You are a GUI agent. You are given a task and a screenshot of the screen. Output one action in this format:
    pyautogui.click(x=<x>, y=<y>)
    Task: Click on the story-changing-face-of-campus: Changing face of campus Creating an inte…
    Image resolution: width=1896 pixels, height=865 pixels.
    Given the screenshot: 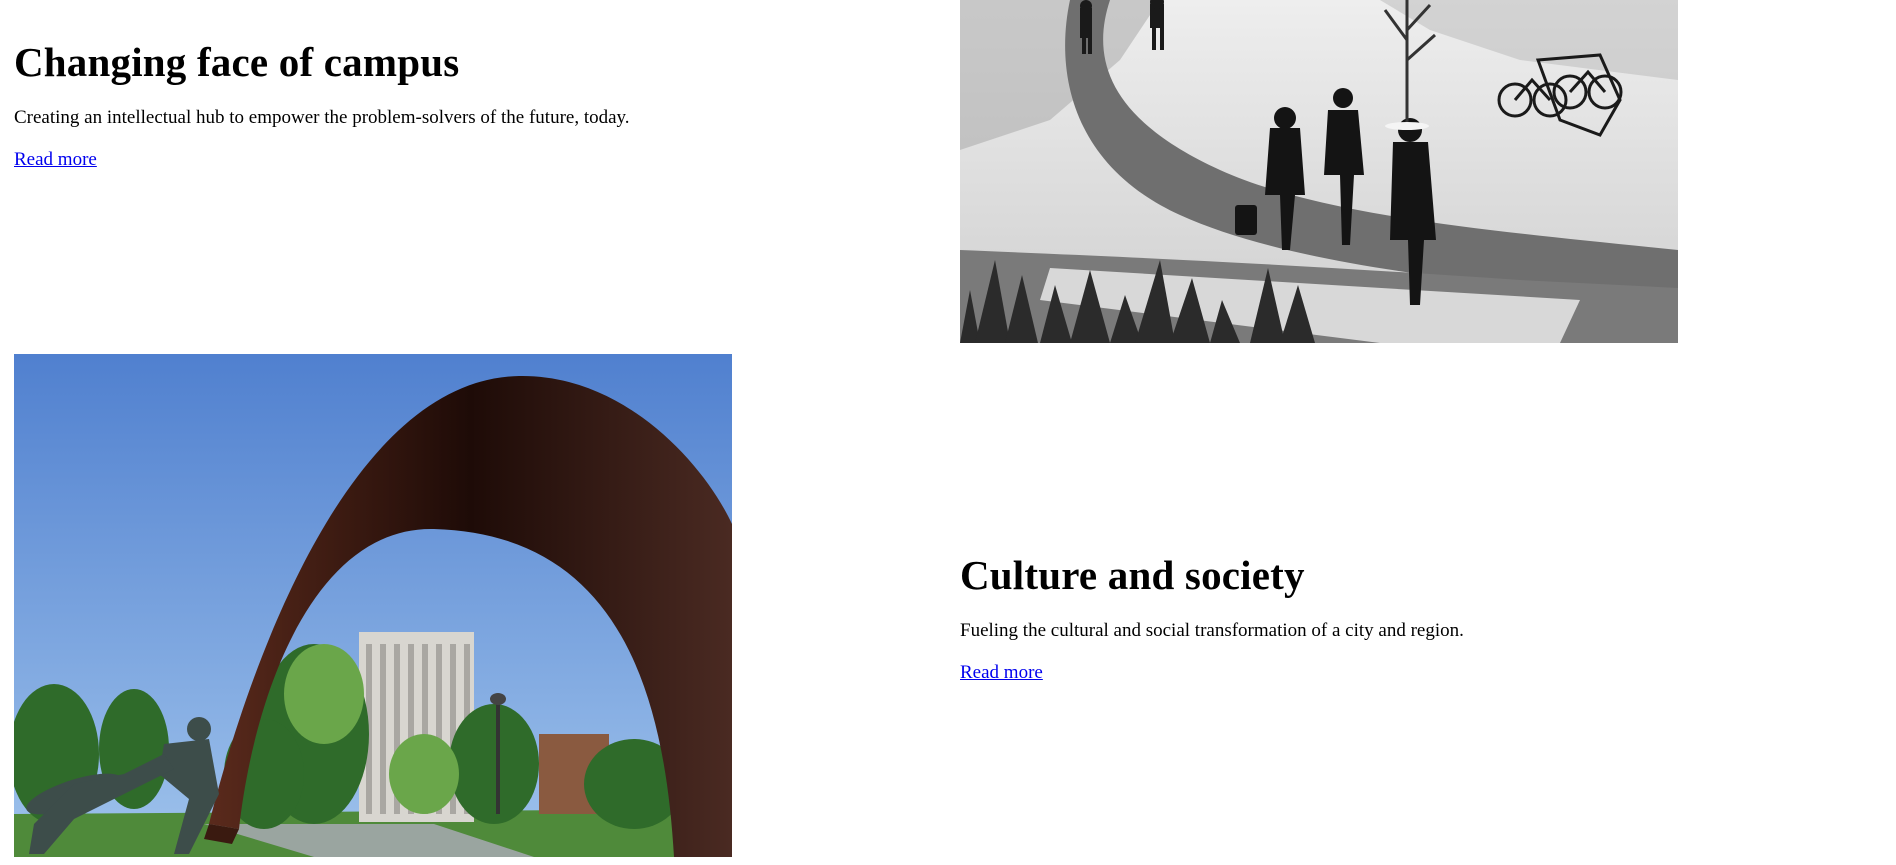 What is the action you would take?
    pyautogui.click(x=394, y=102)
    